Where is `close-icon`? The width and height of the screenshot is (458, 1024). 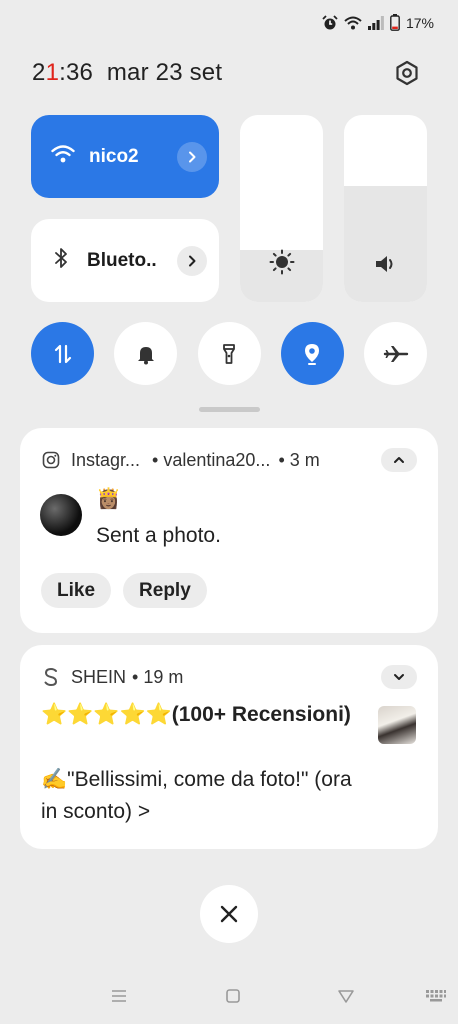 close-icon is located at coordinates (229, 914).